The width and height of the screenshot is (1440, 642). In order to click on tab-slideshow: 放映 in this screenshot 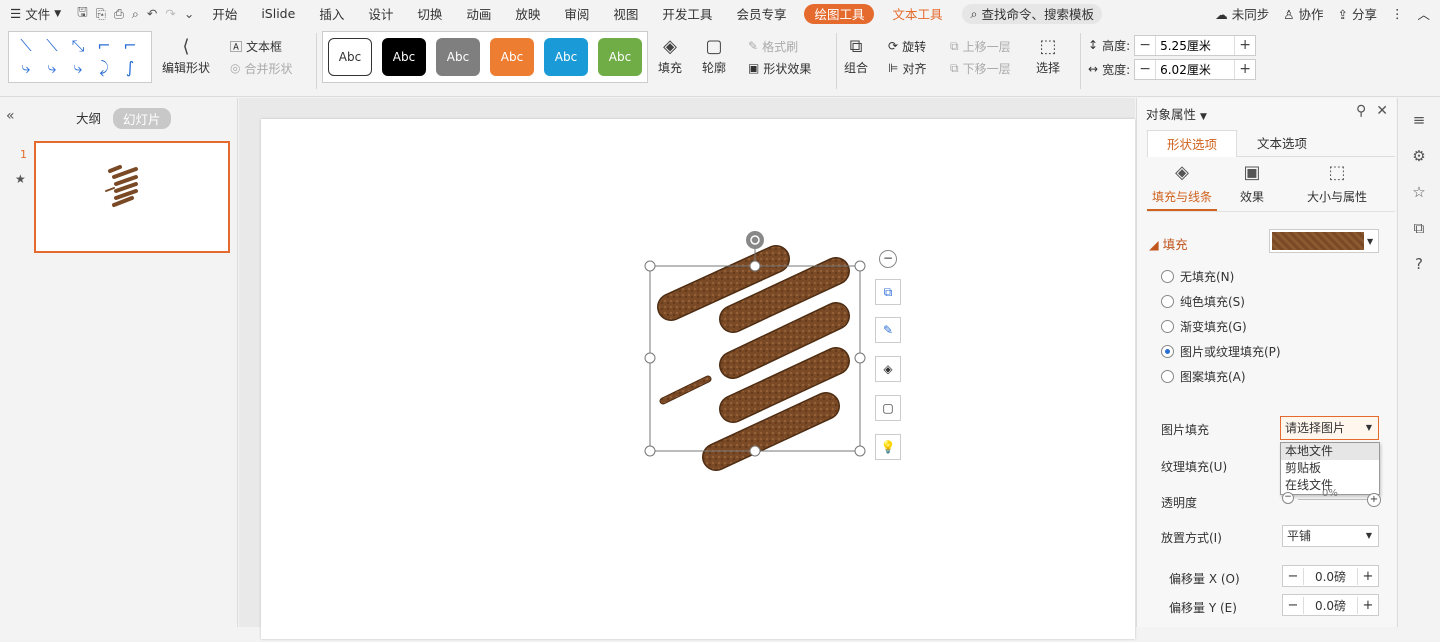, I will do `click(527, 13)`.